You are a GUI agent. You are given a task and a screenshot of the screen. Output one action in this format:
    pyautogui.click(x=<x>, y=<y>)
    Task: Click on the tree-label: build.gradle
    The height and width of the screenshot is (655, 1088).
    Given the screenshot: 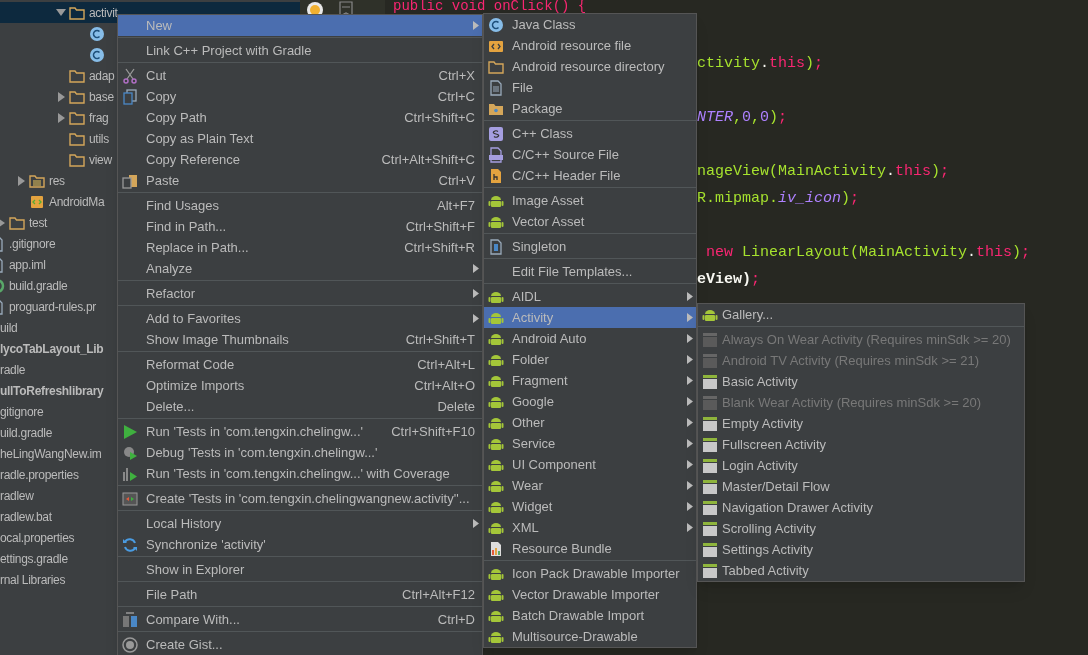 What is the action you would take?
    pyautogui.click(x=38, y=286)
    